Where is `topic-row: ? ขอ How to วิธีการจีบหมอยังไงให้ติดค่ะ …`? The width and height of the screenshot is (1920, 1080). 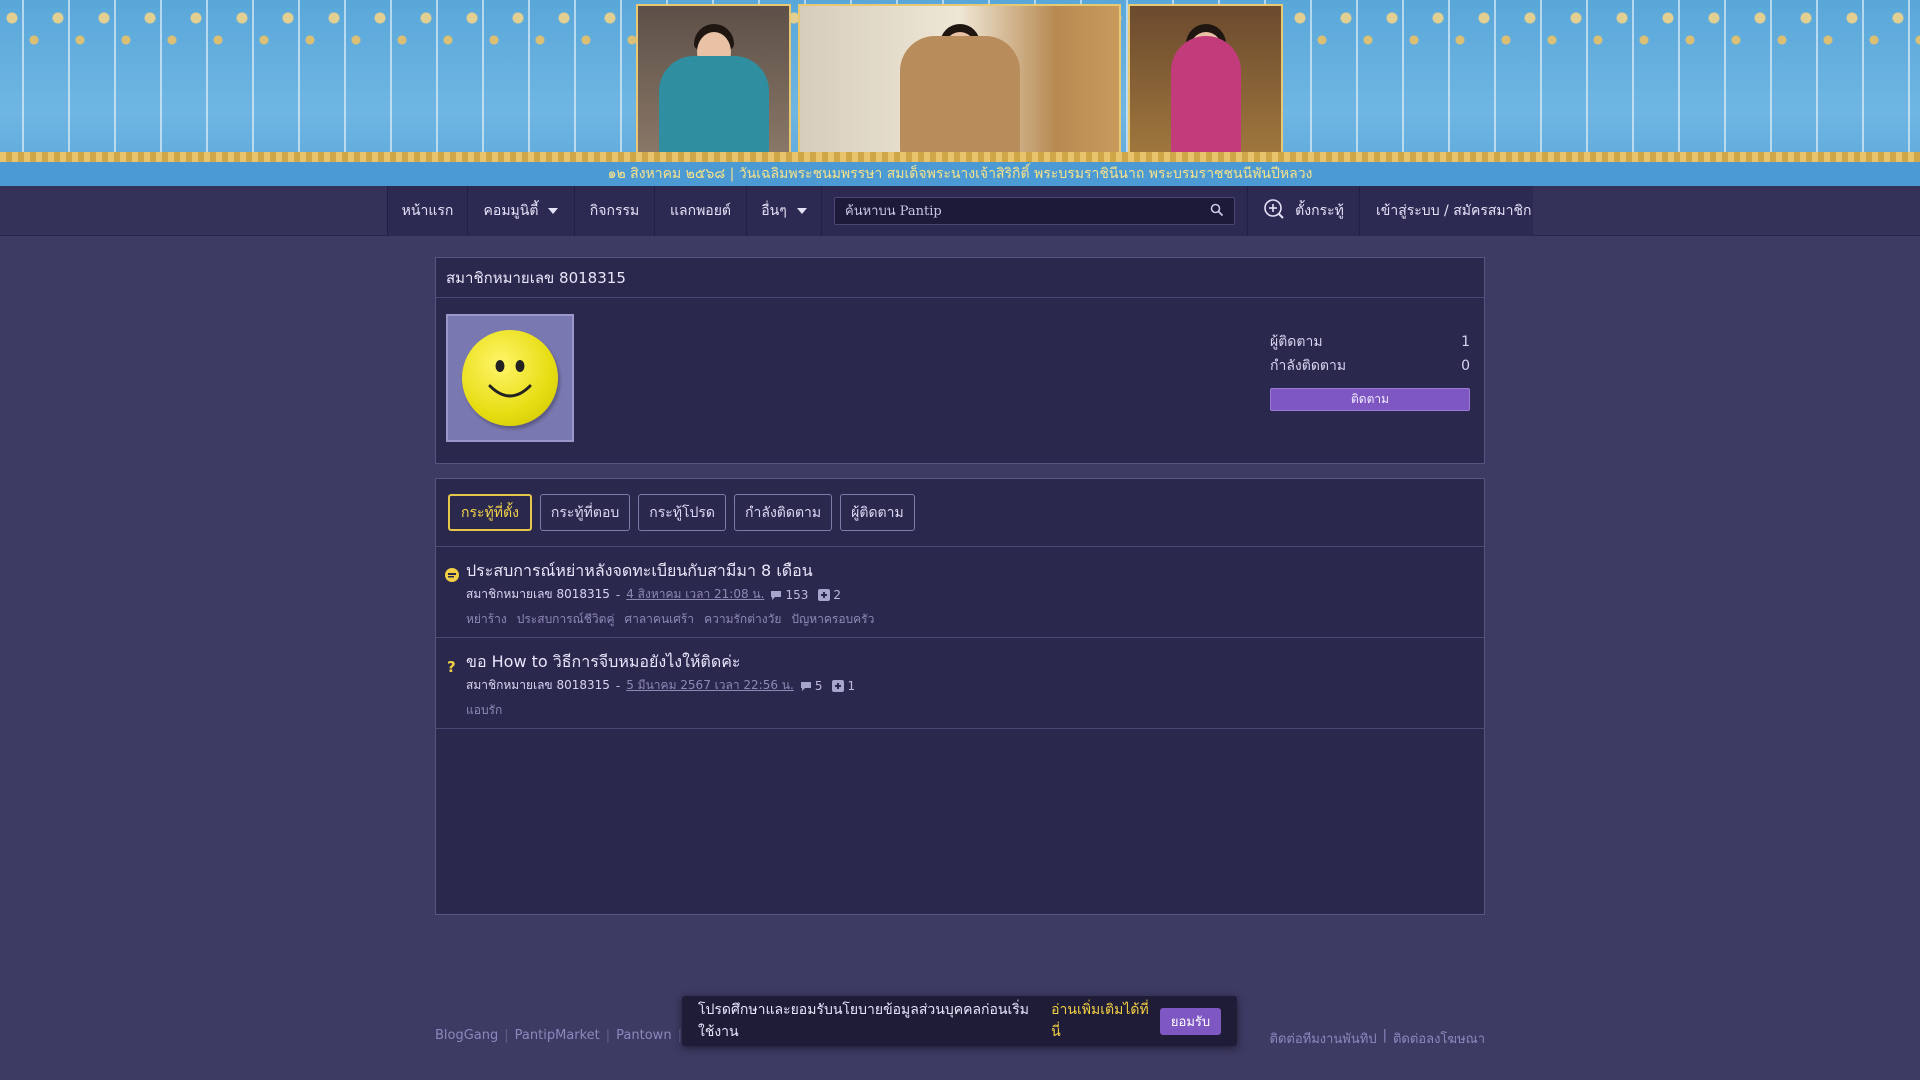 topic-row: ? ขอ How to วิธีการจีบหมอยังไงให้ติดค่ะ … is located at coordinates (960, 683).